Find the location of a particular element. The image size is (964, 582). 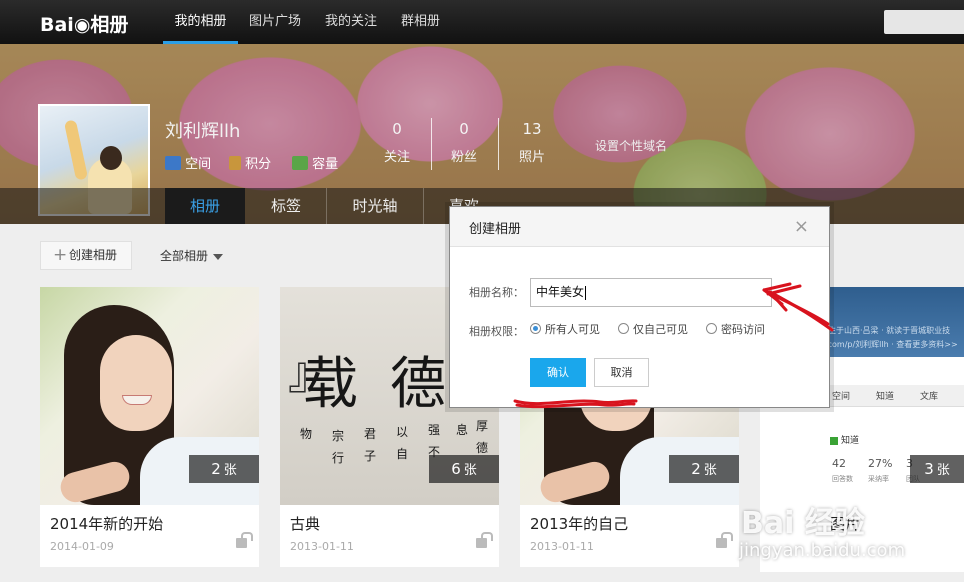

text-cursor is located at coordinates (586, 292).